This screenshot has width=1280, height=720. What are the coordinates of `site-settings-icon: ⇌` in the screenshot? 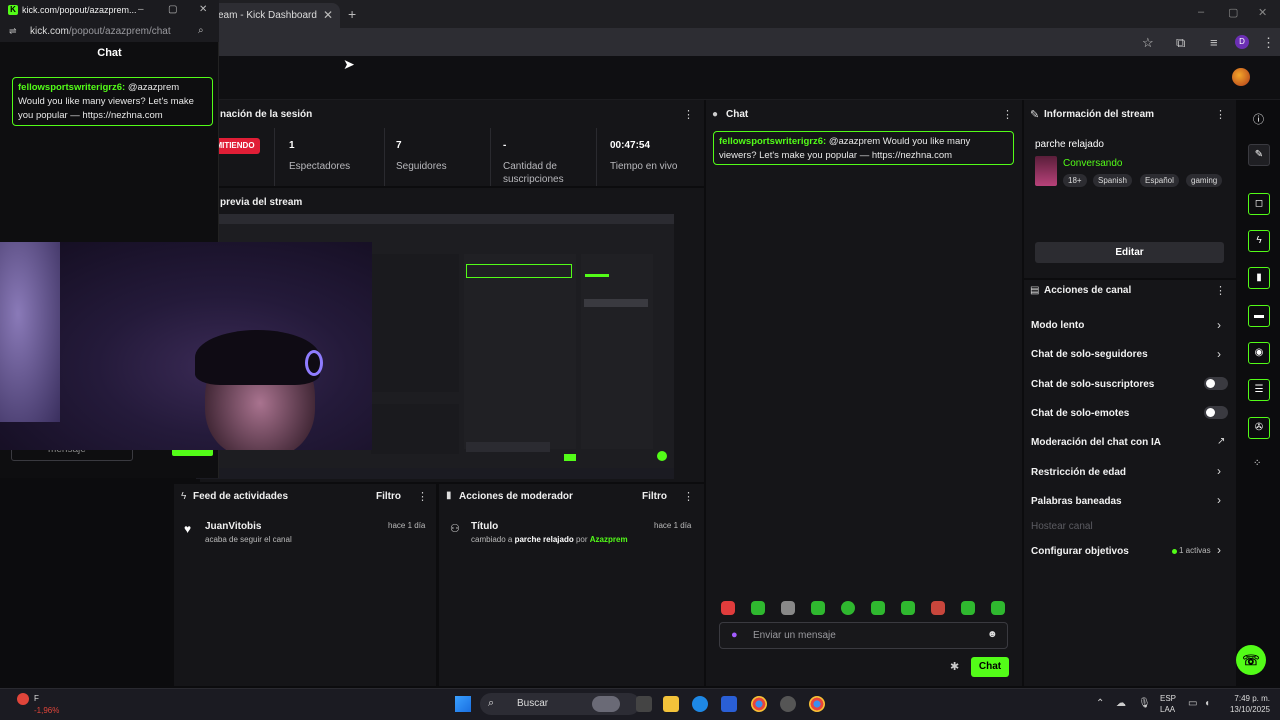 It's located at (13, 31).